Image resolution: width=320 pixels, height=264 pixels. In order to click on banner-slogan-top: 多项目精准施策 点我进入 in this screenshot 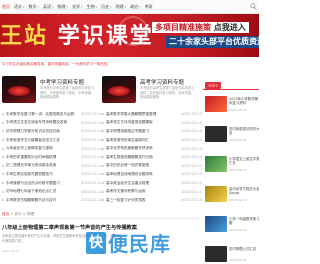, I will do `click(200, 27)`.